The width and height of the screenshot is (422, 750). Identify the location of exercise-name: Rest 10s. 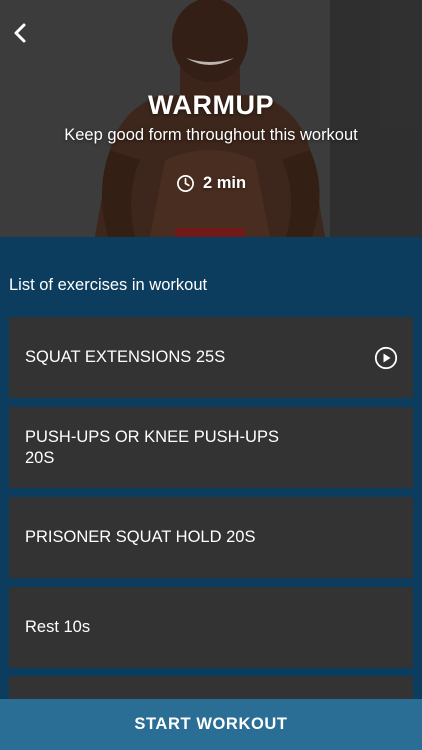
(58, 627).